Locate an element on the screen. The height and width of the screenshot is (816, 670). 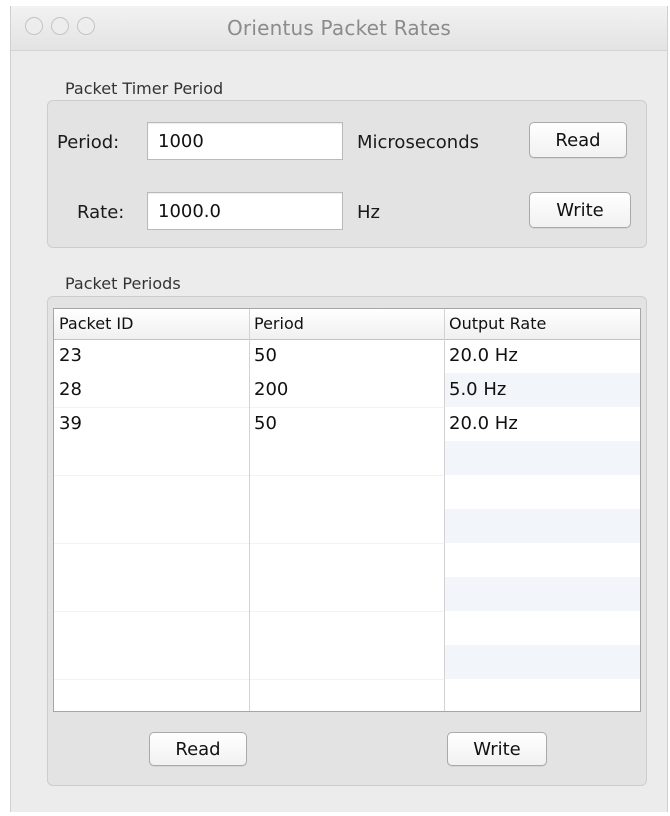
title-bar: Orientus Packet Rates is located at coordinates (339, 28).